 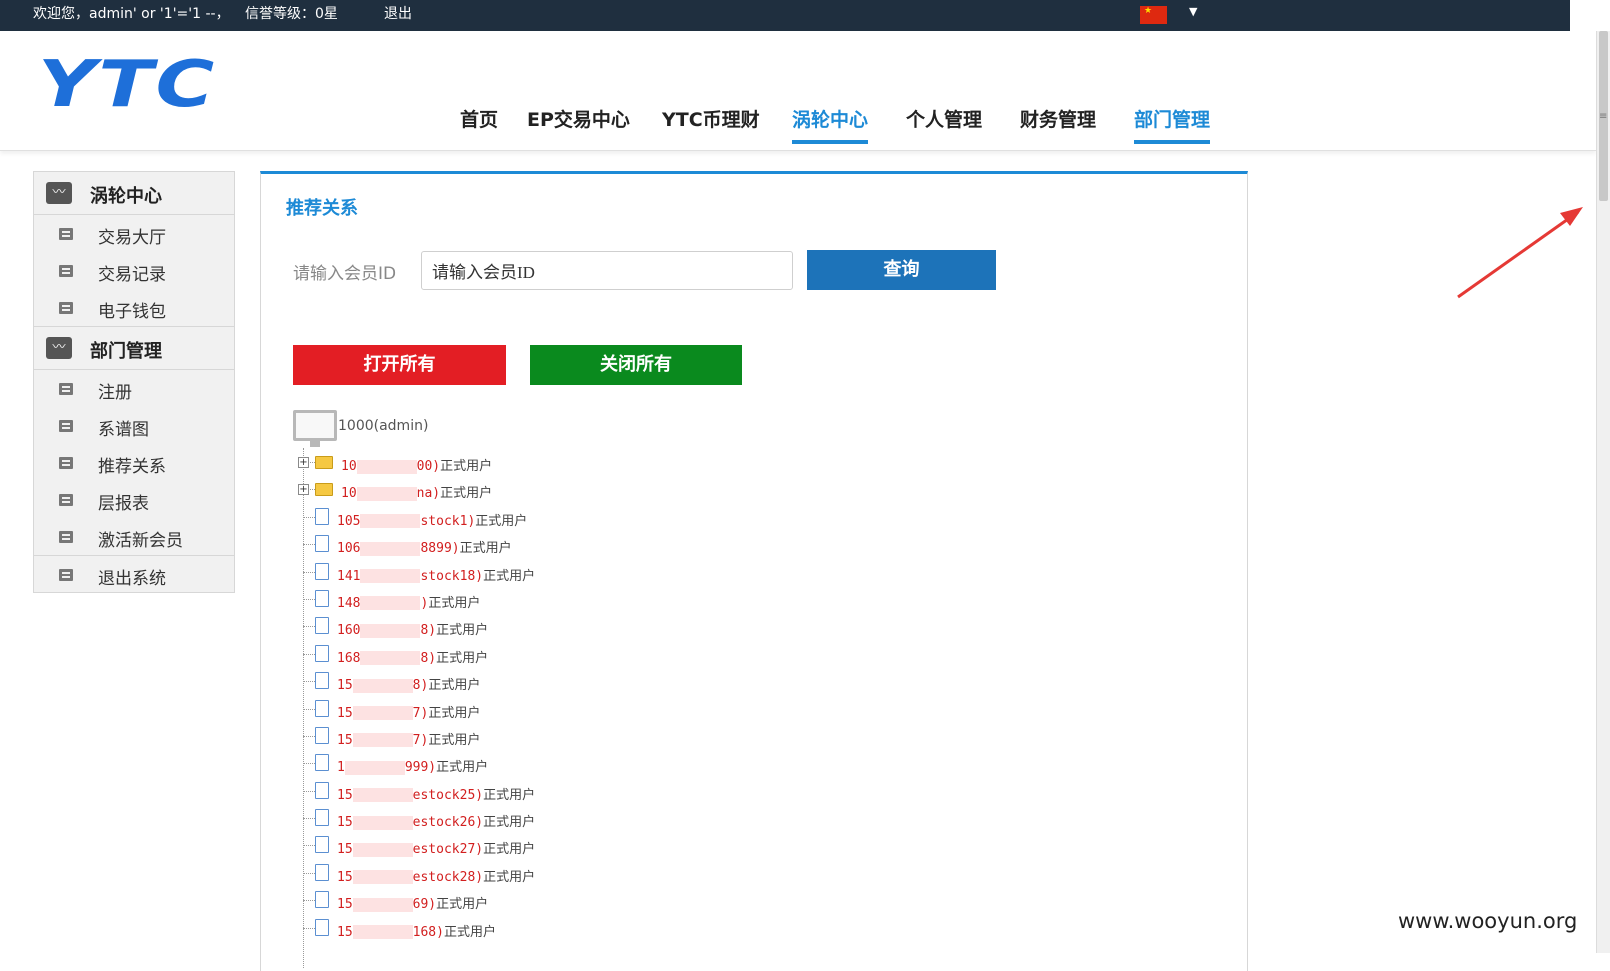 What do you see at coordinates (349, 549) in the screenshot?
I see `member-id-prefix: 106` at bounding box center [349, 549].